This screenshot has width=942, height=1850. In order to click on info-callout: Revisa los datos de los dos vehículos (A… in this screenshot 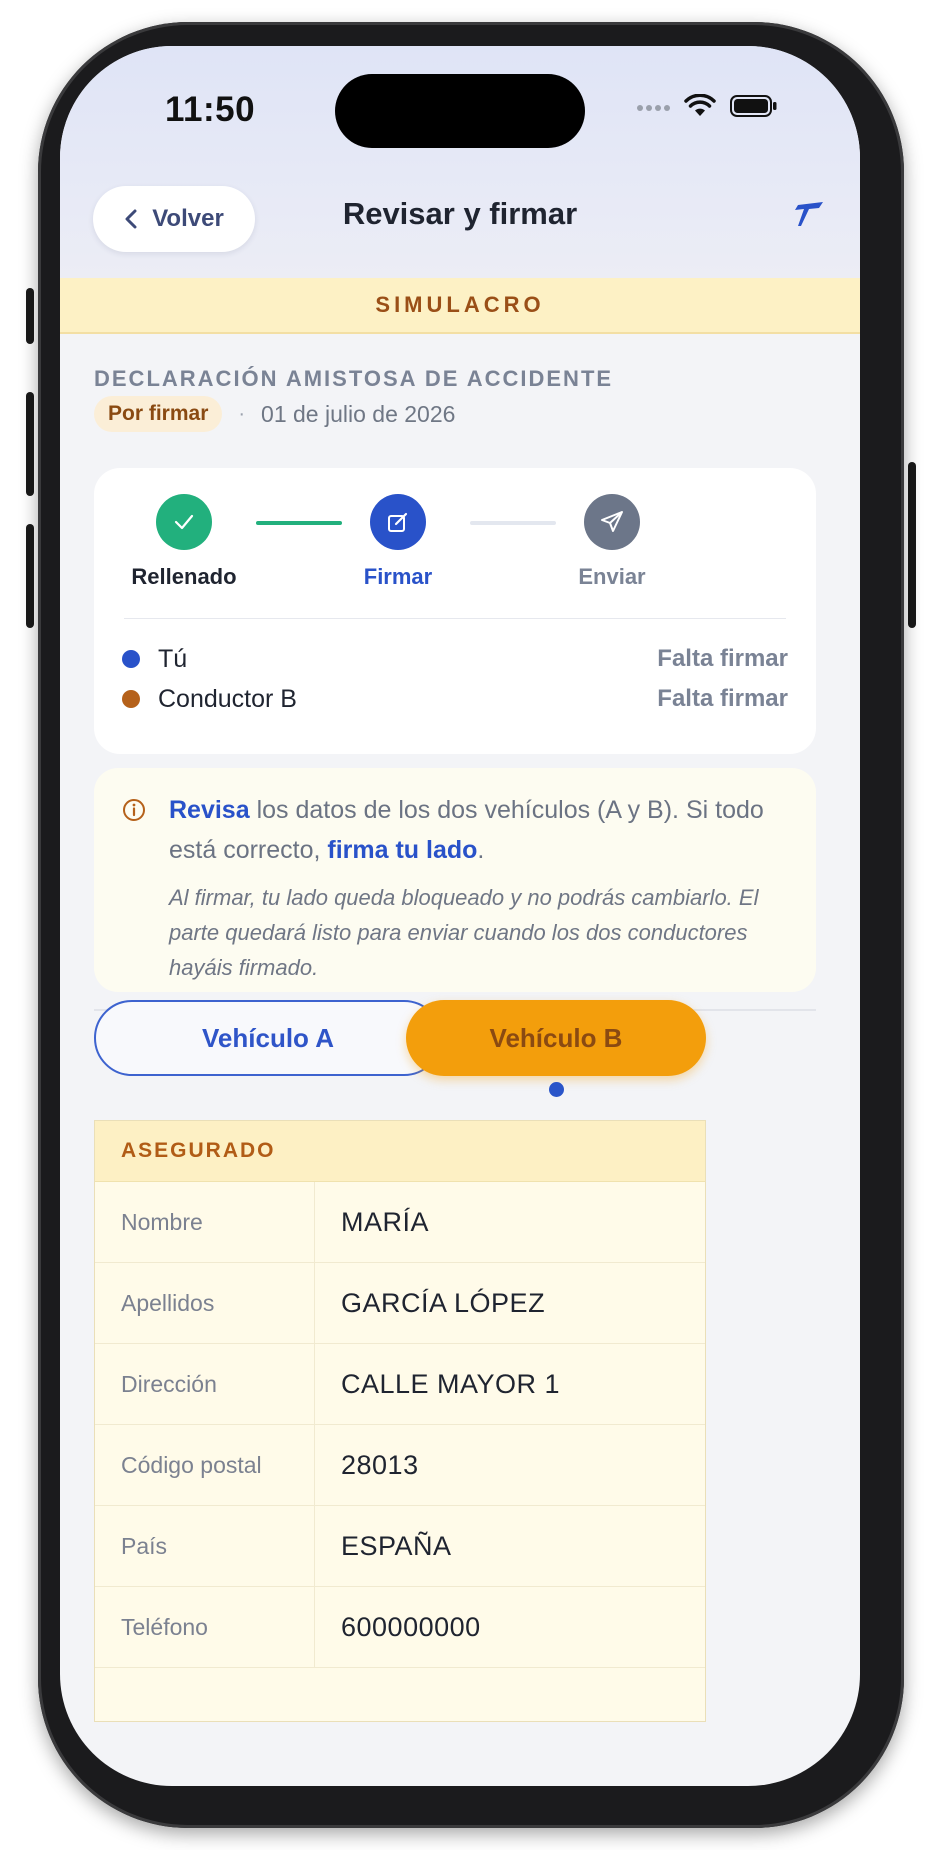, I will do `click(455, 880)`.